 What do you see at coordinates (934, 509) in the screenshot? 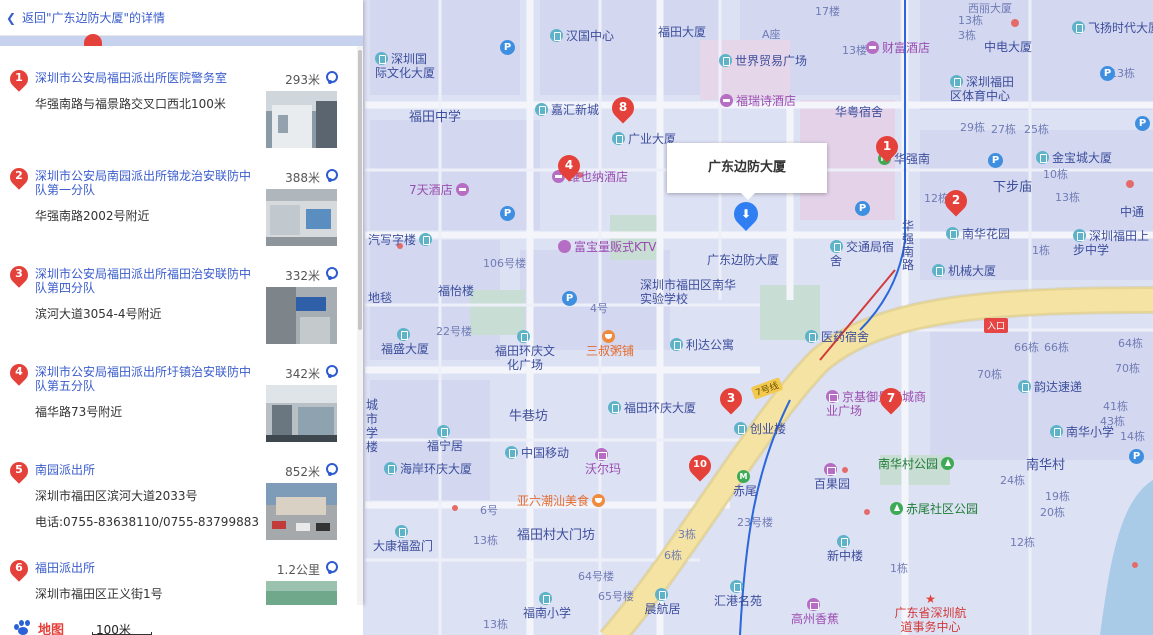
I see `poi-chiwei-park: 赤尾社区公园` at bounding box center [934, 509].